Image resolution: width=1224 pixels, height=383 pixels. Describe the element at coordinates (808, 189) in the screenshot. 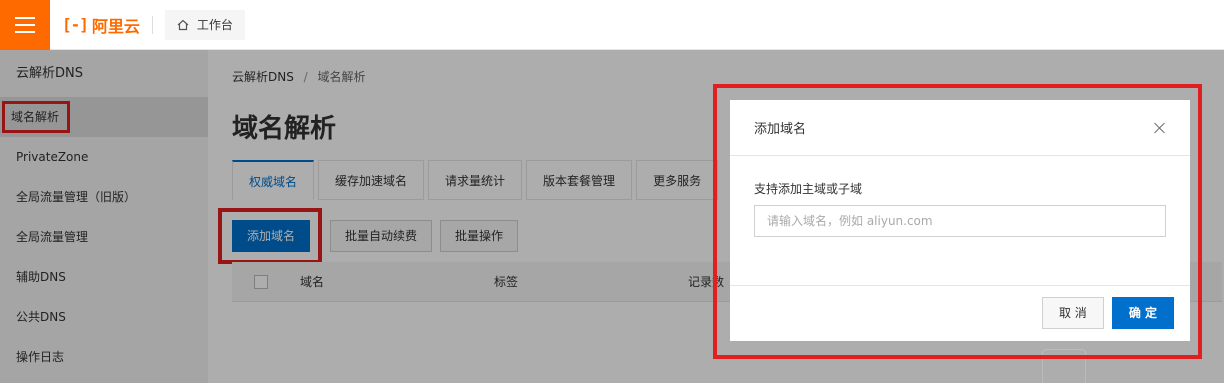

I see `domain-field-label: 支持添加主域或子域` at that location.